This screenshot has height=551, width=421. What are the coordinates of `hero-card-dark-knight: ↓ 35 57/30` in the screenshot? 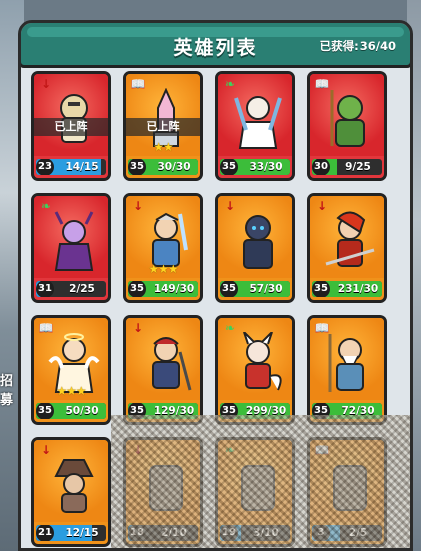 It's located at (255, 248).